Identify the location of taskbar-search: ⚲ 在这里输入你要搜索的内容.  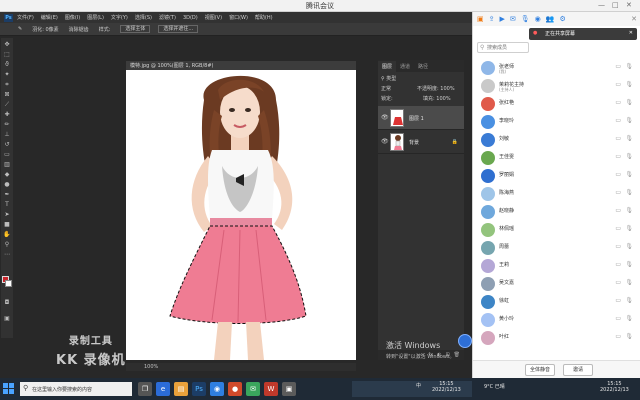
(76, 389).